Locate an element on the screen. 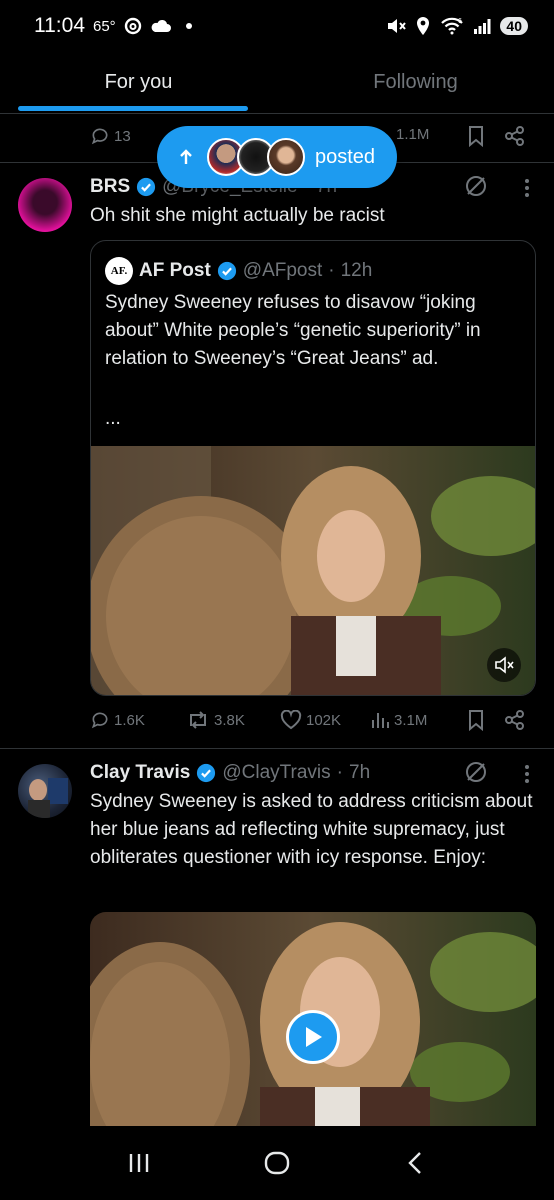 The width and height of the screenshot is (554, 1200). author-name: BRS is located at coordinates (110, 187).